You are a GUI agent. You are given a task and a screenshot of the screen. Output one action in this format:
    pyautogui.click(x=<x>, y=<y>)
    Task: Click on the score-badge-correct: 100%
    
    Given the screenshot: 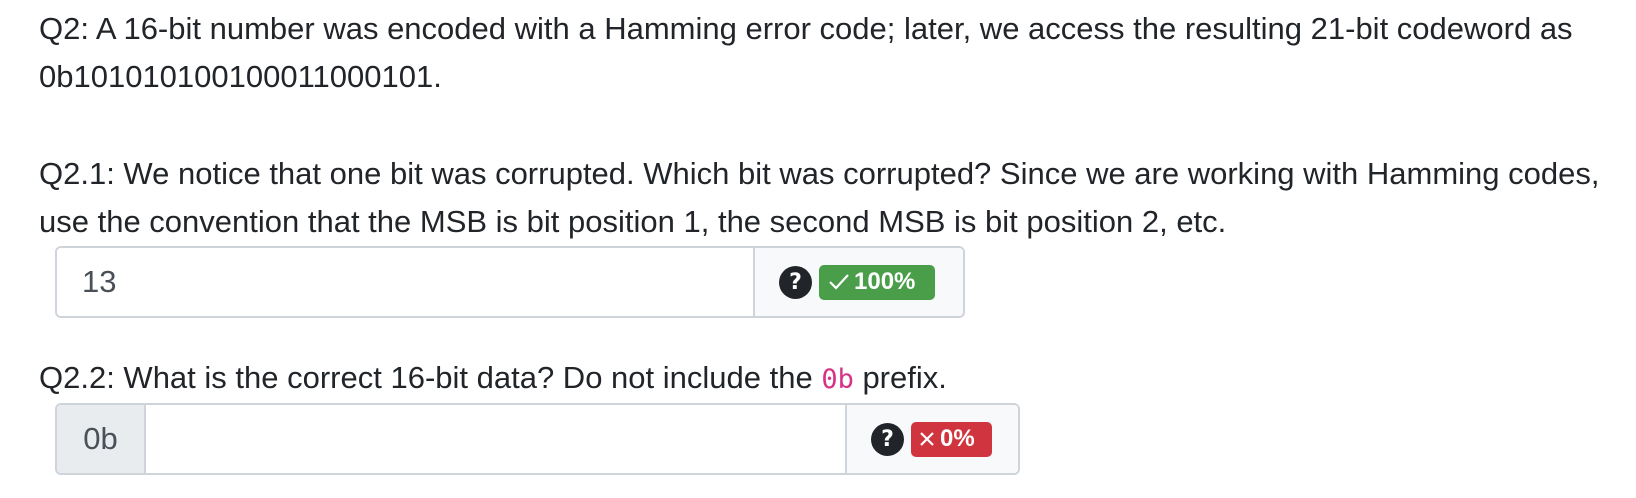 What is the action you would take?
    pyautogui.click(x=877, y=282)
    